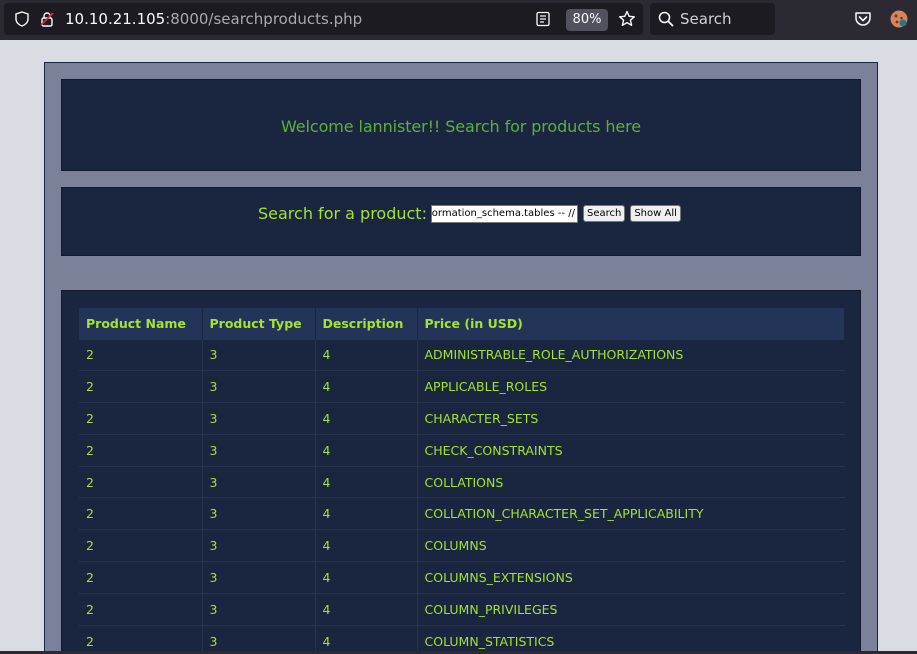 This screenshot has width=917, height=654. Describe the element at coordinates (115, 19) in the screenshot. I see `url-host: 10.10.21.105` at that location.